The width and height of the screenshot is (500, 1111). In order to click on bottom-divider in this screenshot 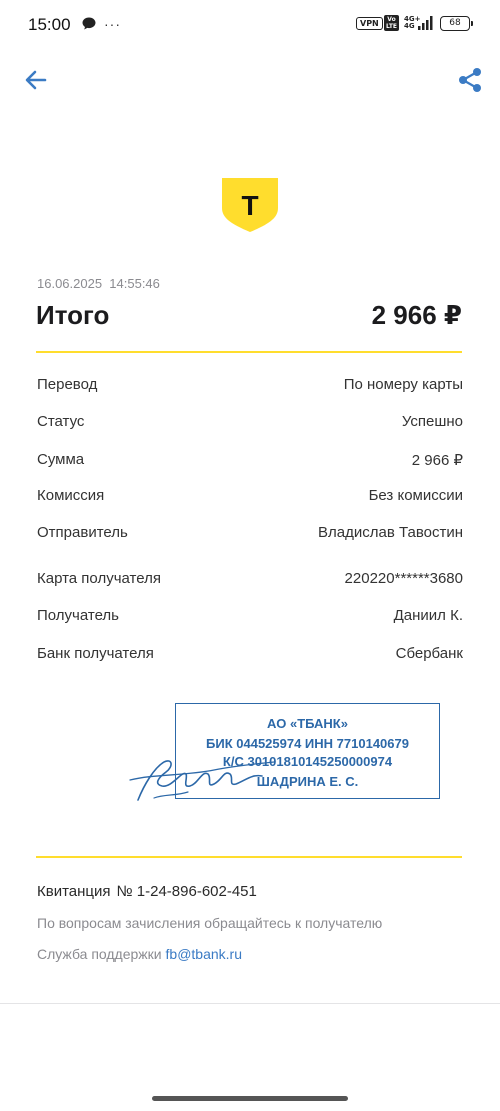, I will do `click(250, 1003)`.